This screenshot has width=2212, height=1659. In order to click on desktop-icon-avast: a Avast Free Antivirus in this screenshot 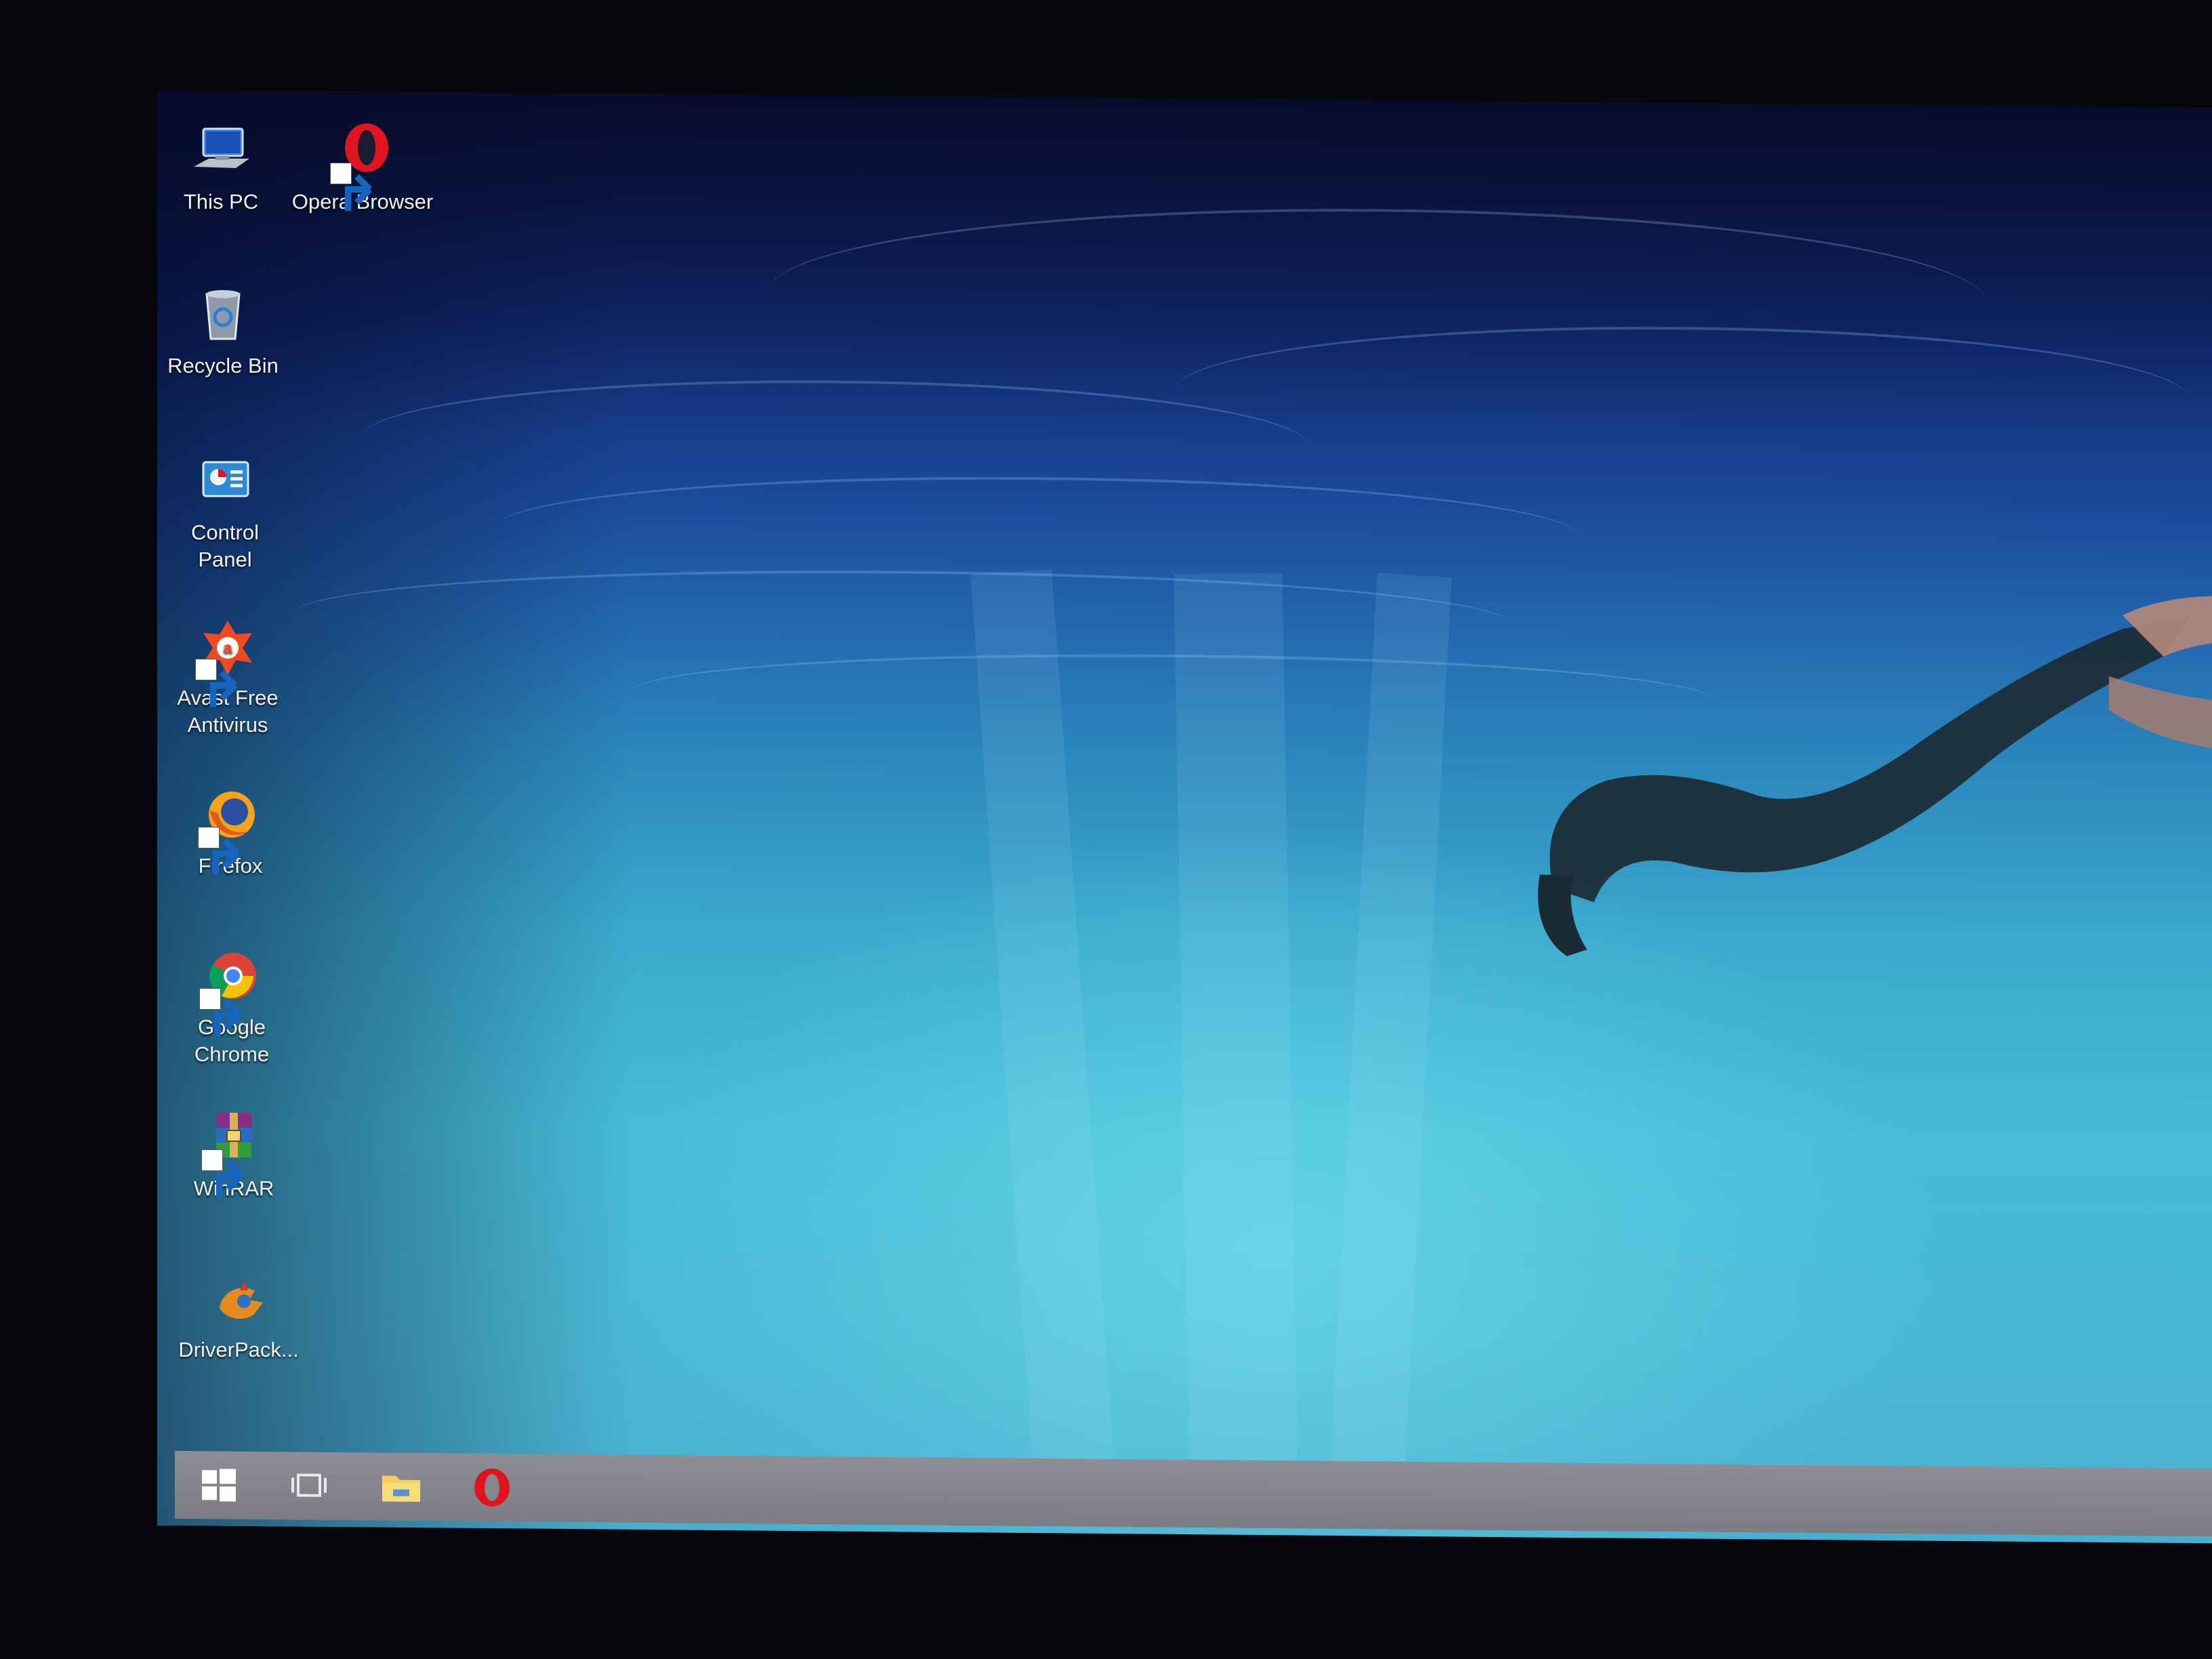, I will do `click(227, 677)`.